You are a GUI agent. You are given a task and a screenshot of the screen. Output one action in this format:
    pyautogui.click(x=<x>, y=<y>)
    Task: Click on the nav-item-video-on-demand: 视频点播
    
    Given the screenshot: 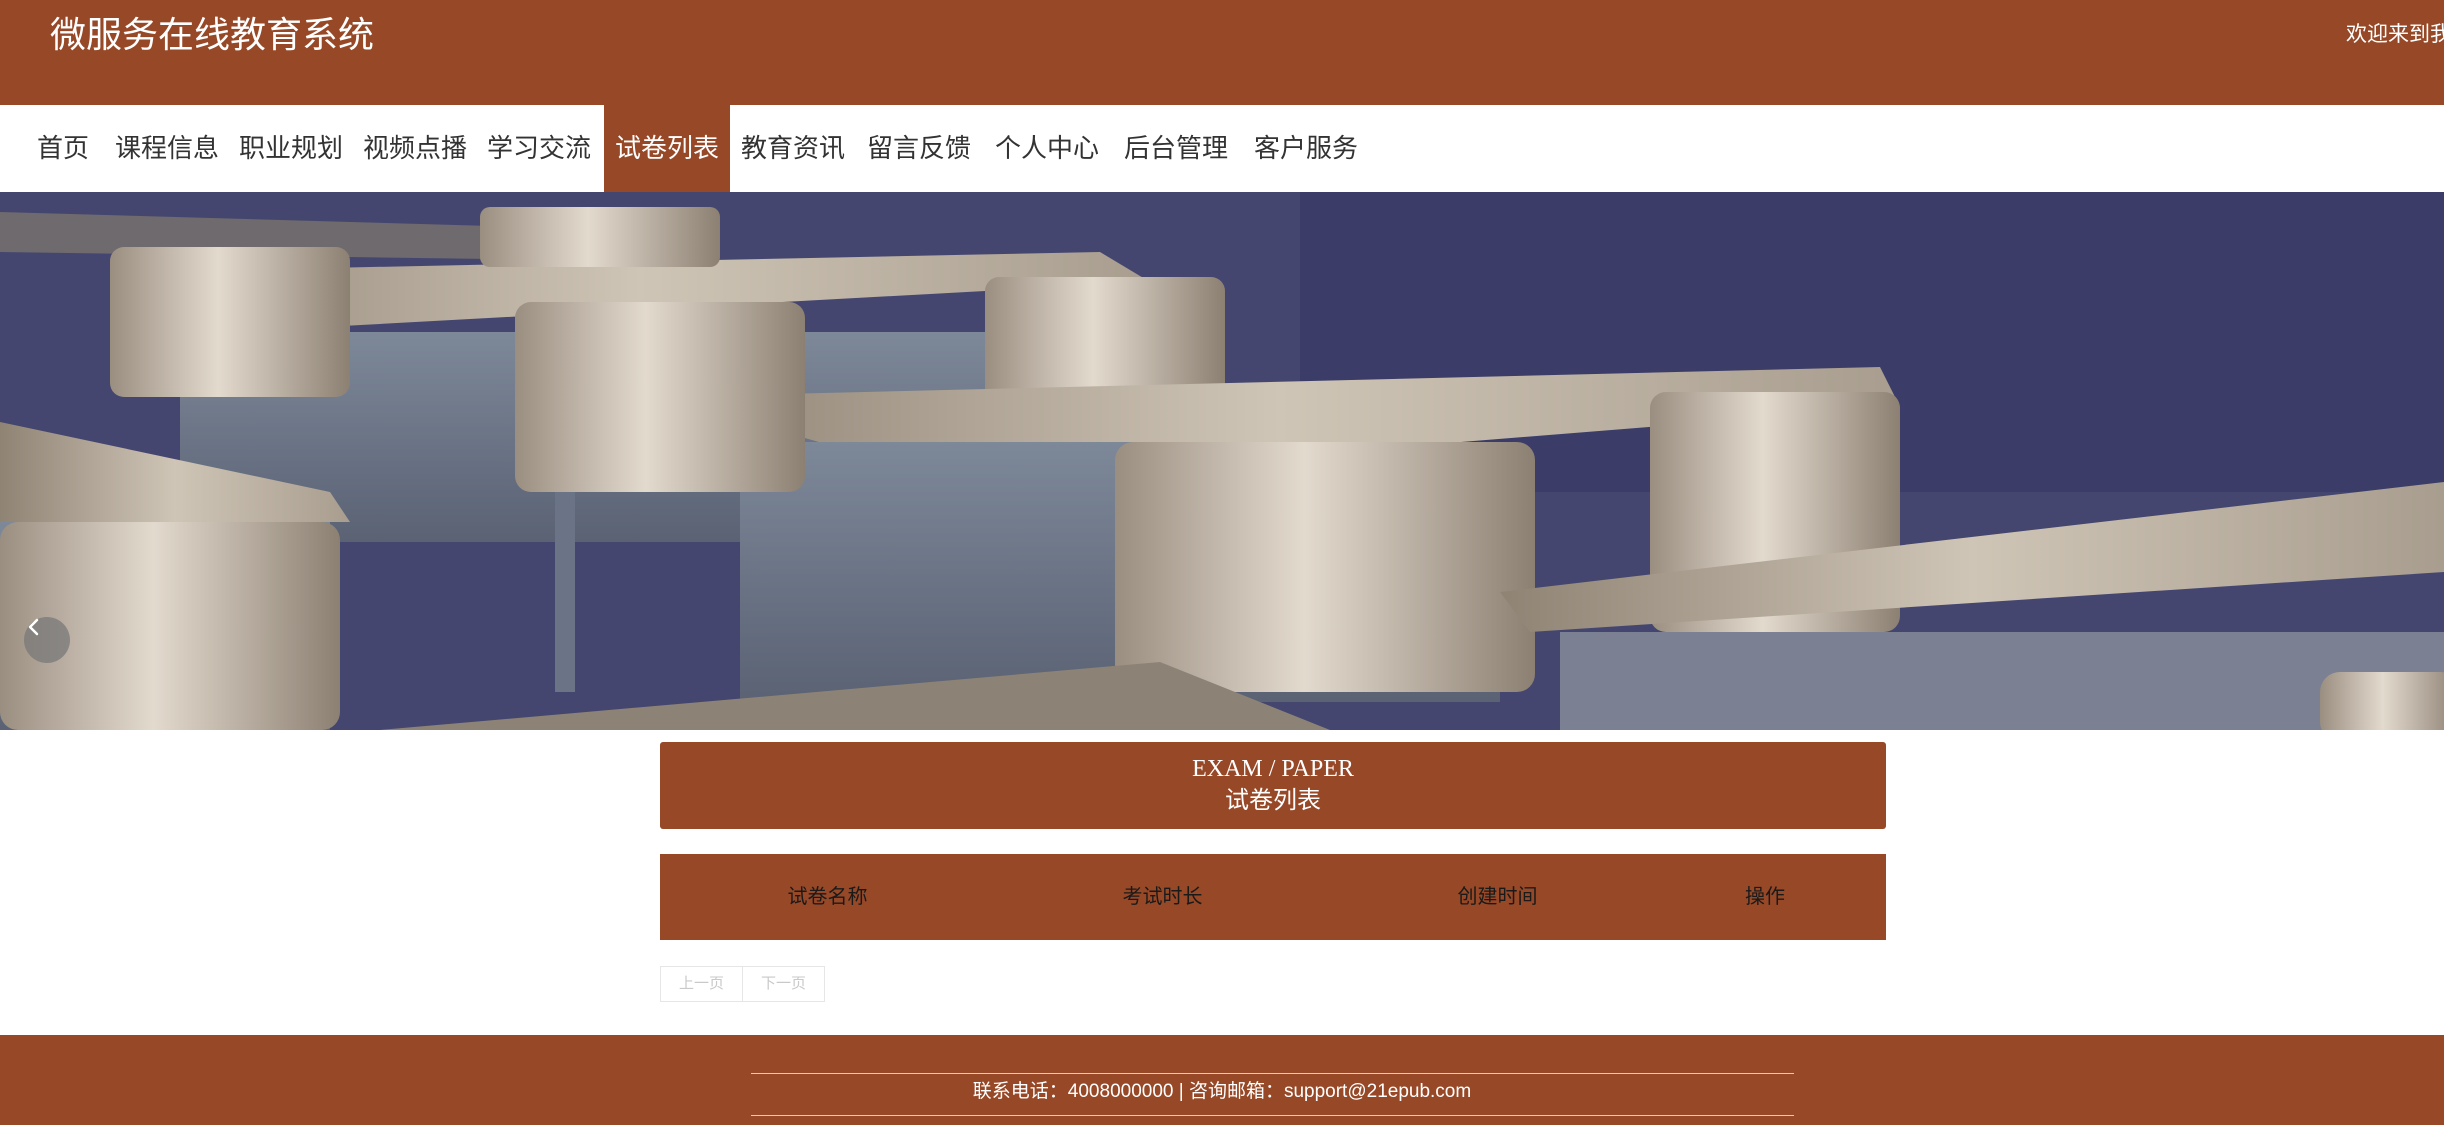 What is the action you would take?
    pyautogui.click(x=415, y=148)
    